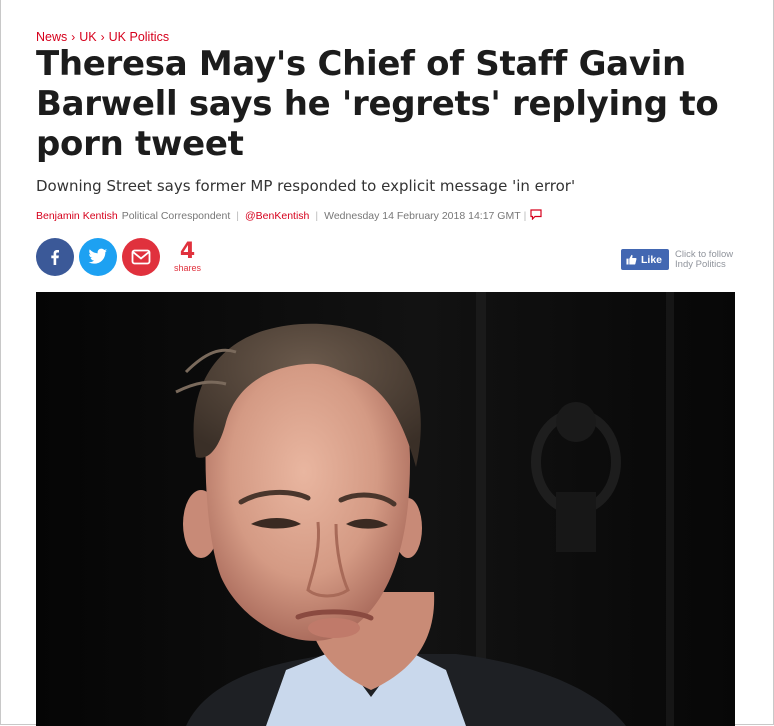 The width and height of the screenshot is (774, 726). I want to click on breadcrumb-news: News, so click(51, 37).